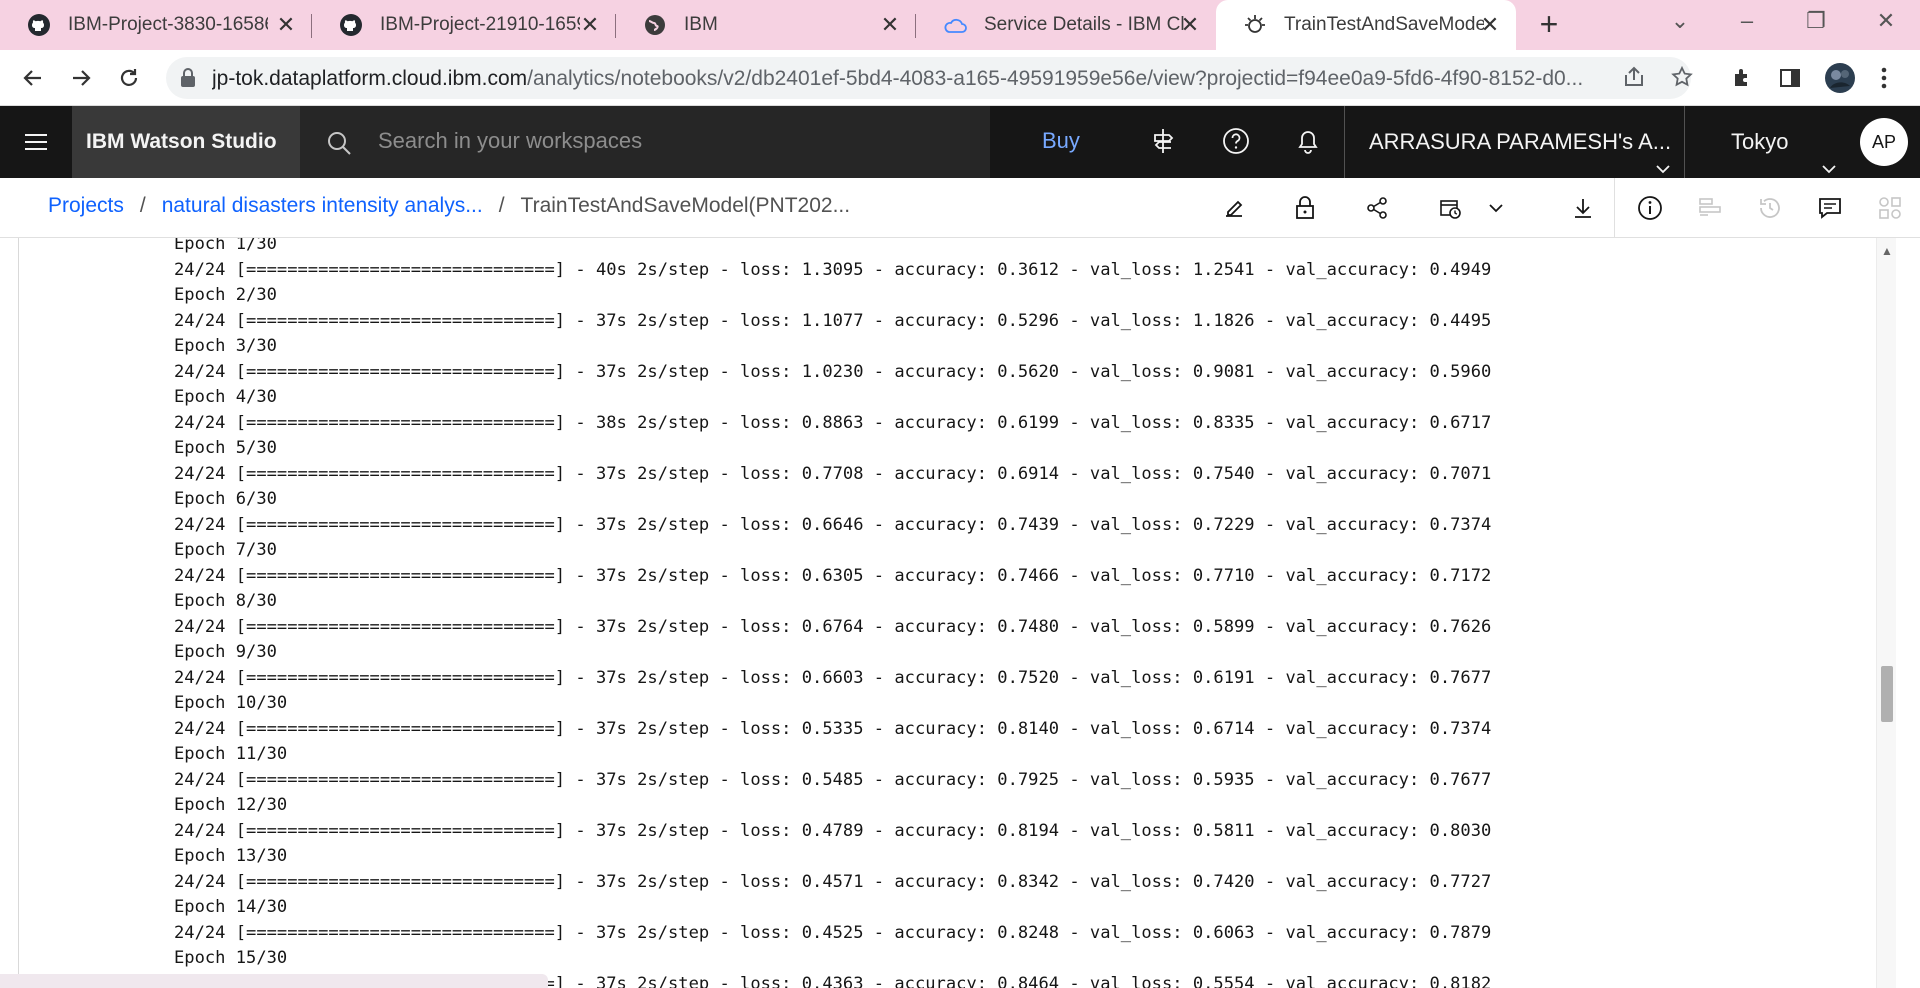 Image resolution: width=1920 pixels, height=988 pixels. I want to click on search-icon, so click(339, 145).